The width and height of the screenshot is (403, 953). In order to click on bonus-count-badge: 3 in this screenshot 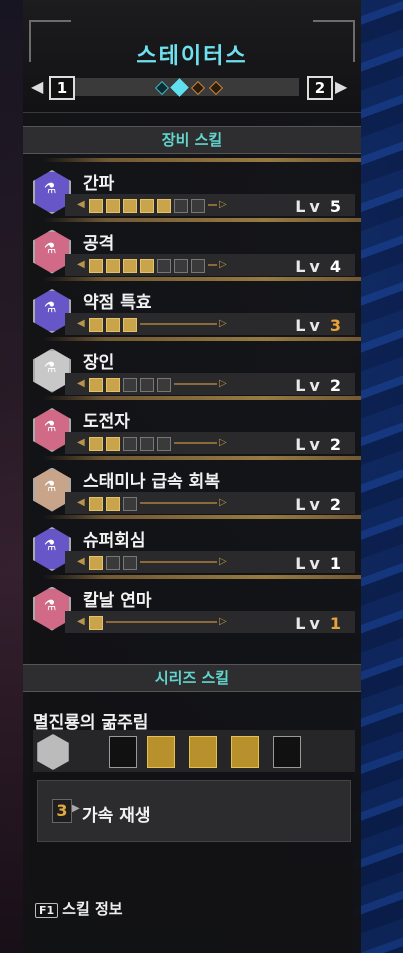, I will do `click(62, 811)`.